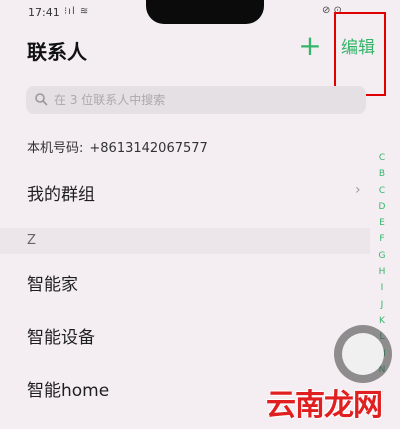 This screenshot has height=429, width=400. Describe the element at coordinates (382, 305) in the screenshot. I see `index-letter: J` at that location.